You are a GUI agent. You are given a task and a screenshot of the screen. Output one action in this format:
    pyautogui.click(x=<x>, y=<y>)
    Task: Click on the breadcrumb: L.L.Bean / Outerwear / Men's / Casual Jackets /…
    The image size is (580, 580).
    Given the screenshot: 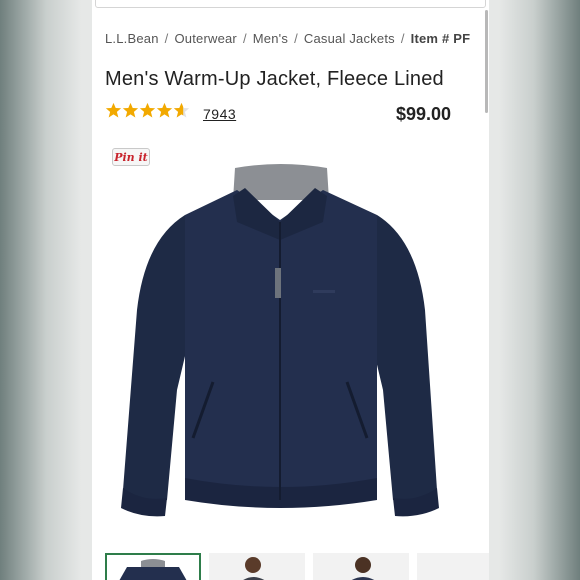 What is the action you would take?
    pyautogui.click(x=291, y=38)
    